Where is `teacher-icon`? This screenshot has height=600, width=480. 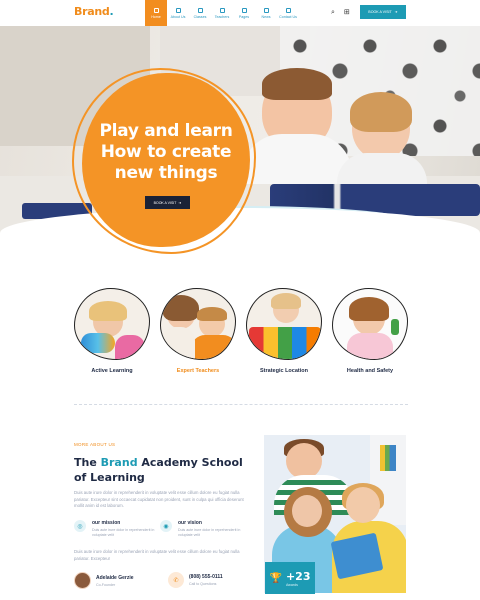
teacher-icon is located at coordinates (222, 10).